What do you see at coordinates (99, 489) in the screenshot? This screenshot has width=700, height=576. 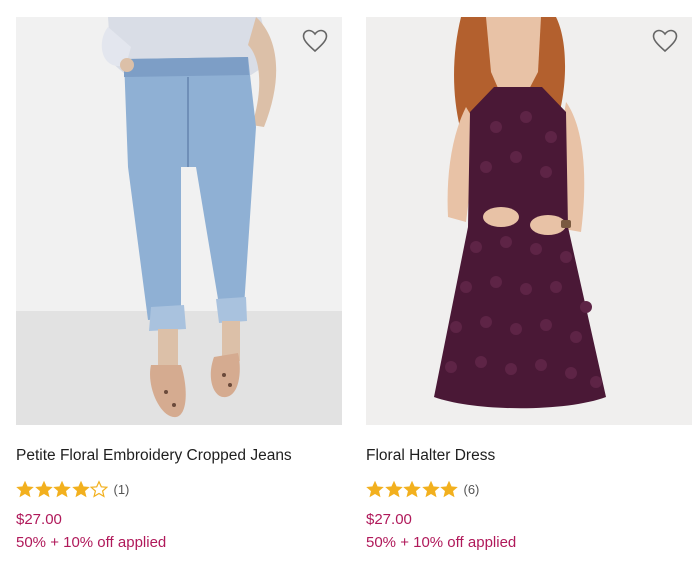 I see `star-outline-icon` at bounding box center [99, 489].